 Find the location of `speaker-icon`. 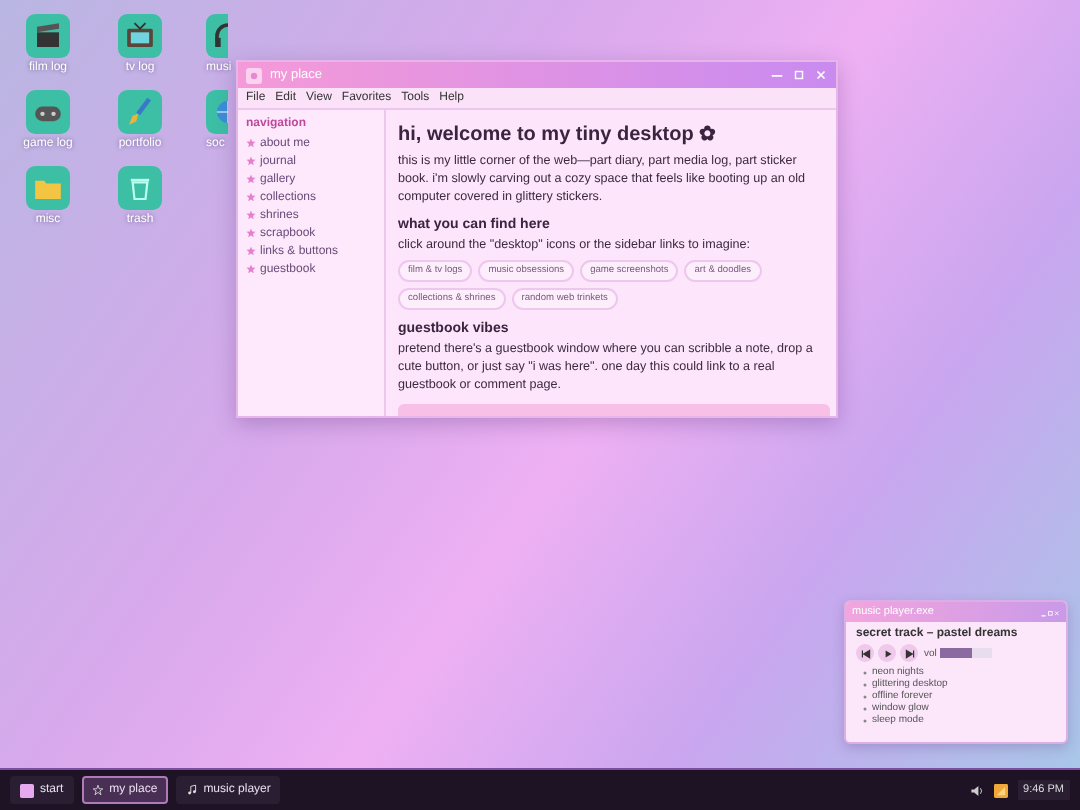

speaker-icon is located at coordinates (976, 790).